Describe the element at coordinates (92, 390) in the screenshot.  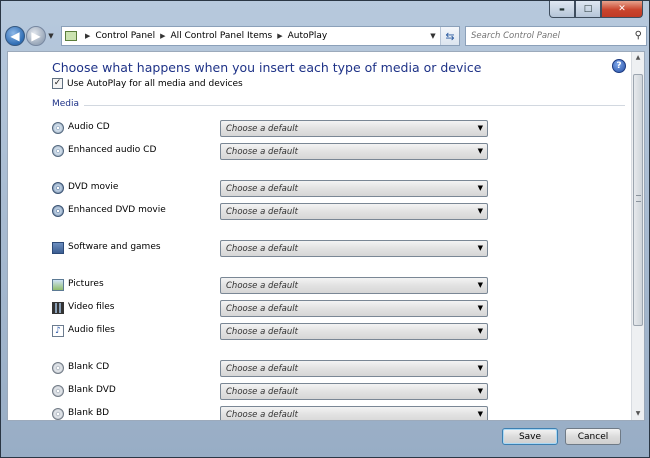
I see `media-label: Blank DVD` at that location.